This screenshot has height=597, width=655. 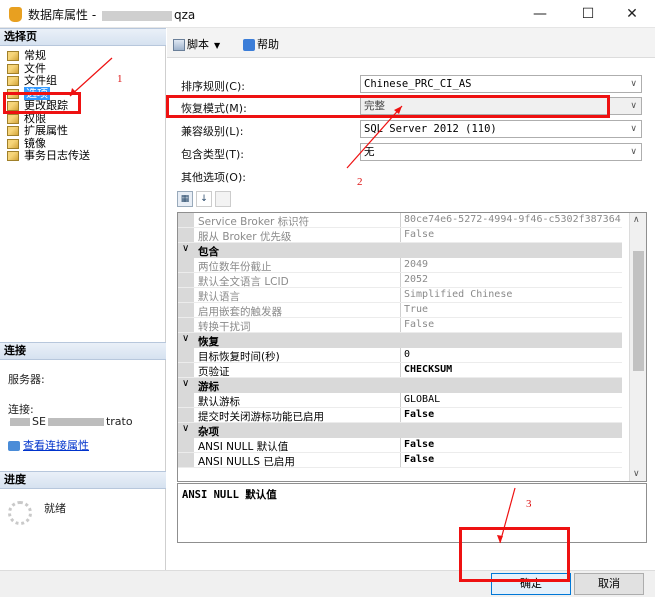 I want to click on connection-header: 连接, so click(x=83, y=351).